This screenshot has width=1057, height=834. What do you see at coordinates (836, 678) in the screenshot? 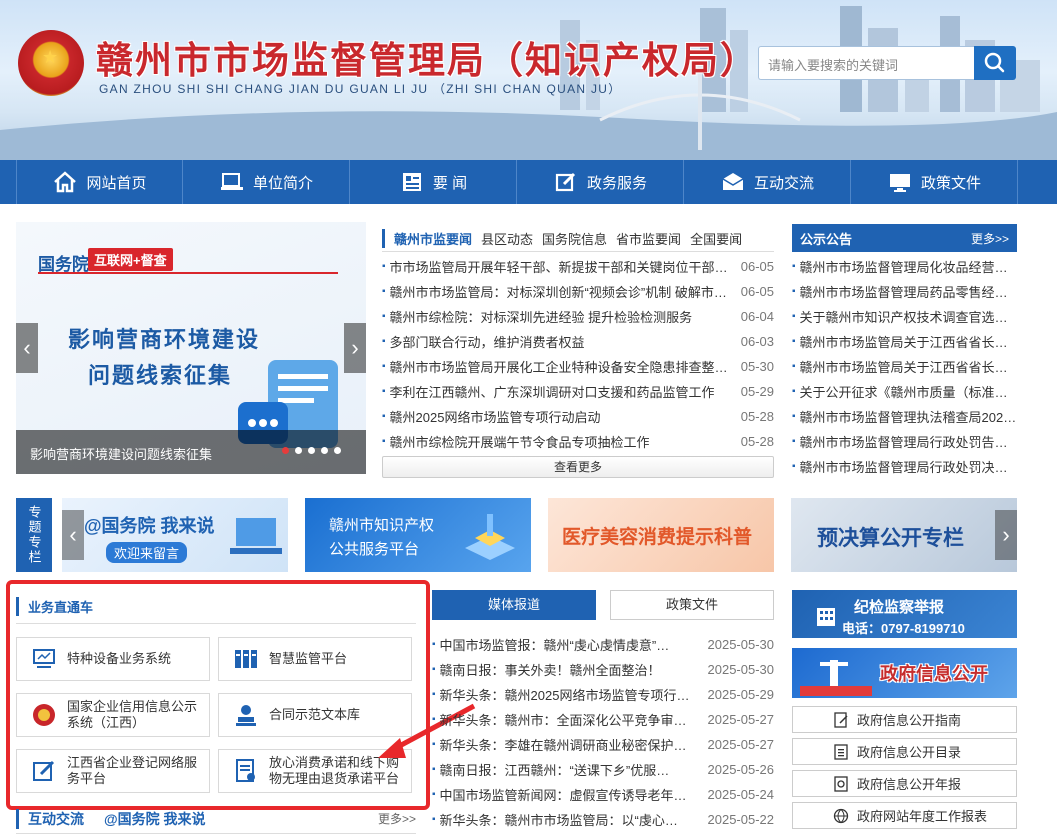
I see `huabiao-pillar-icon` at bounding box center [836, 678].